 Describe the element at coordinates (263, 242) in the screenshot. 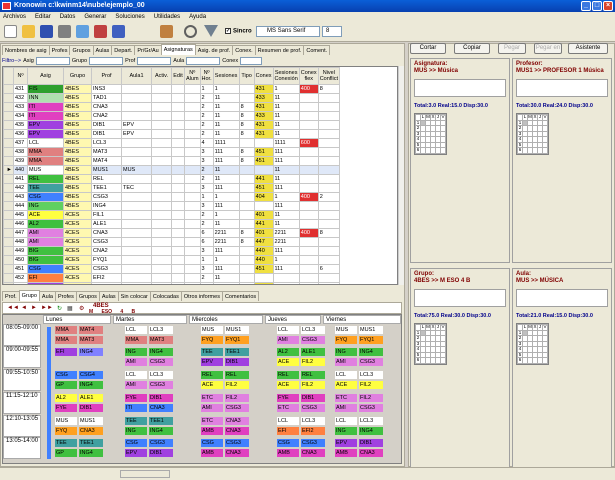

I see `cell-conex: 447` at that location.